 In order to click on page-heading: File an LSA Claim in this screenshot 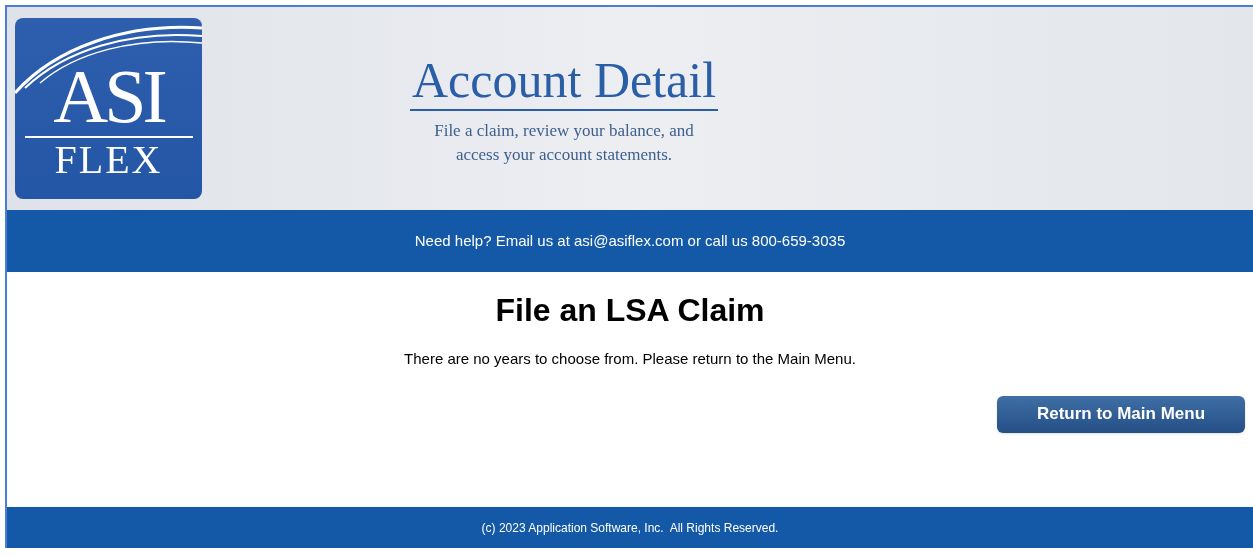, I will do `click(630, 310)`.